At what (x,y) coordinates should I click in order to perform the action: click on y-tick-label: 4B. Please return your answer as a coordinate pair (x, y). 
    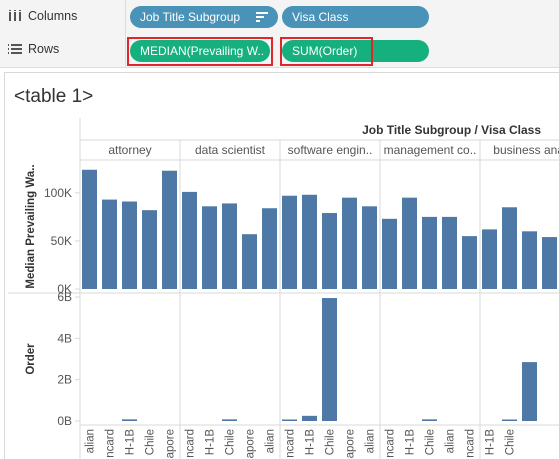
    Looking at the image, I should click on (64, 338).